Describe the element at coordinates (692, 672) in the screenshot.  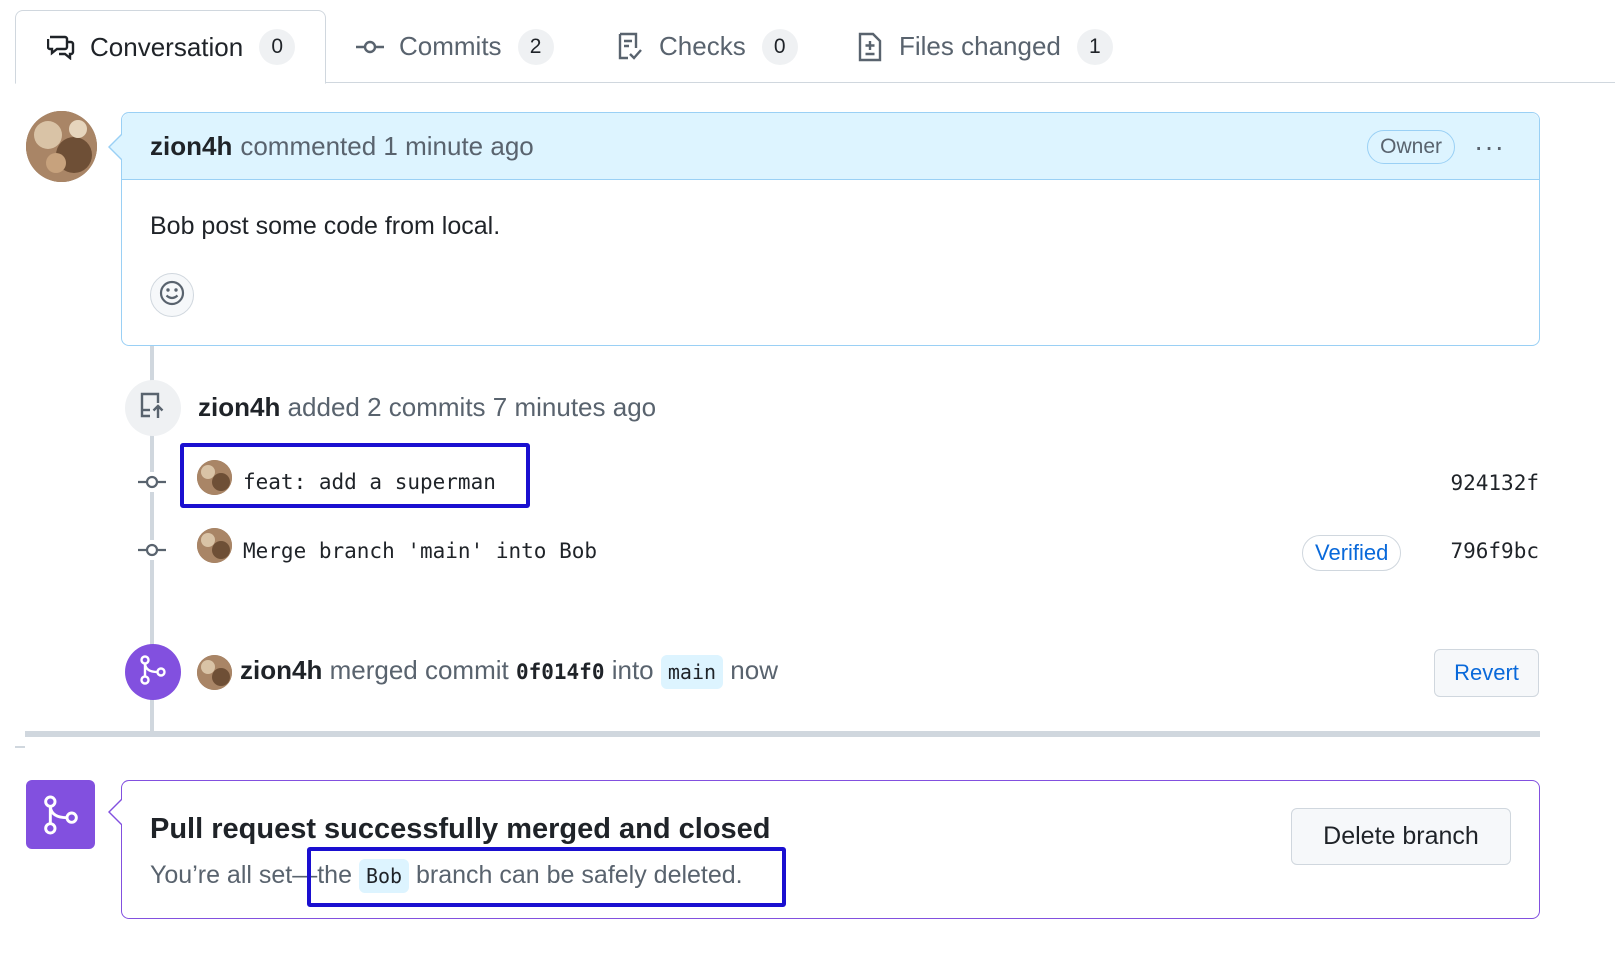
I see `base-branch-label: main` at that location.